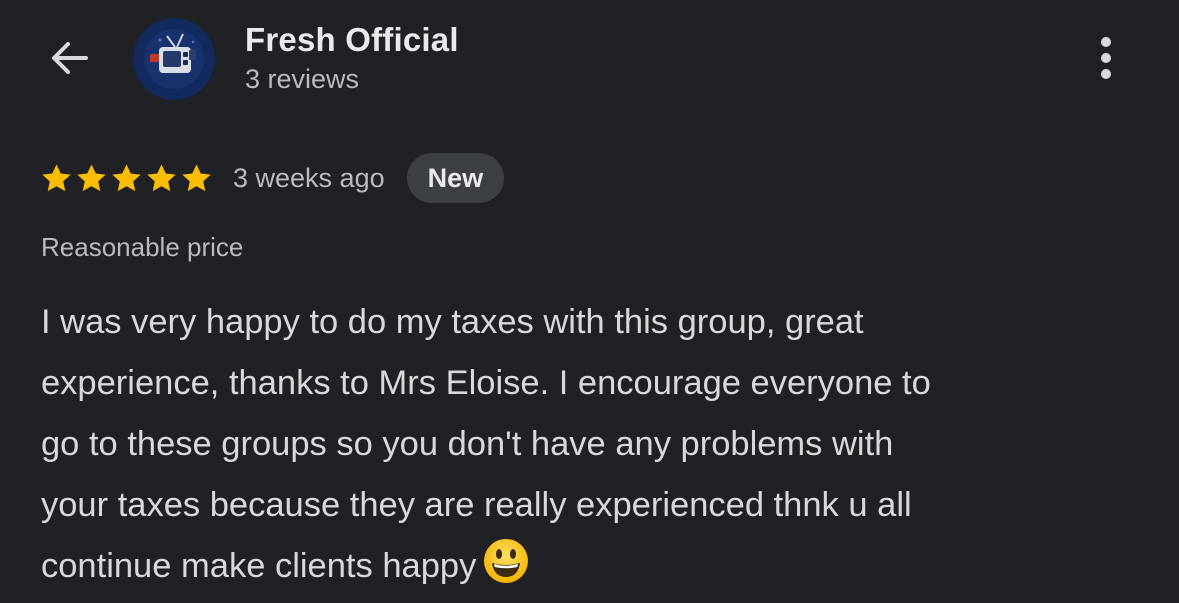 Image resolution: width=1179 pixels, height=603 pixels. What do you see at coordinates (302, 79) in the screenshot?
I see `review-count: 3 reviews` at bounding box center [302, 79].